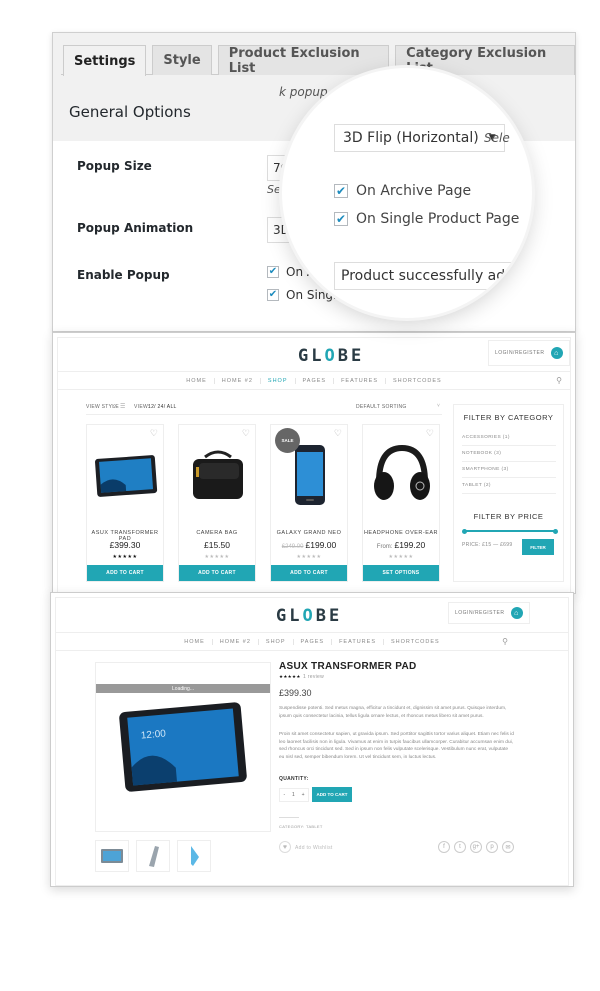 Image resolution: width=600 pixels, height=991 pixels. What do you see at coordinates (555, 531) in the screenshot?
I see `price-slider-max-handle` at bounding box center [555, 531].